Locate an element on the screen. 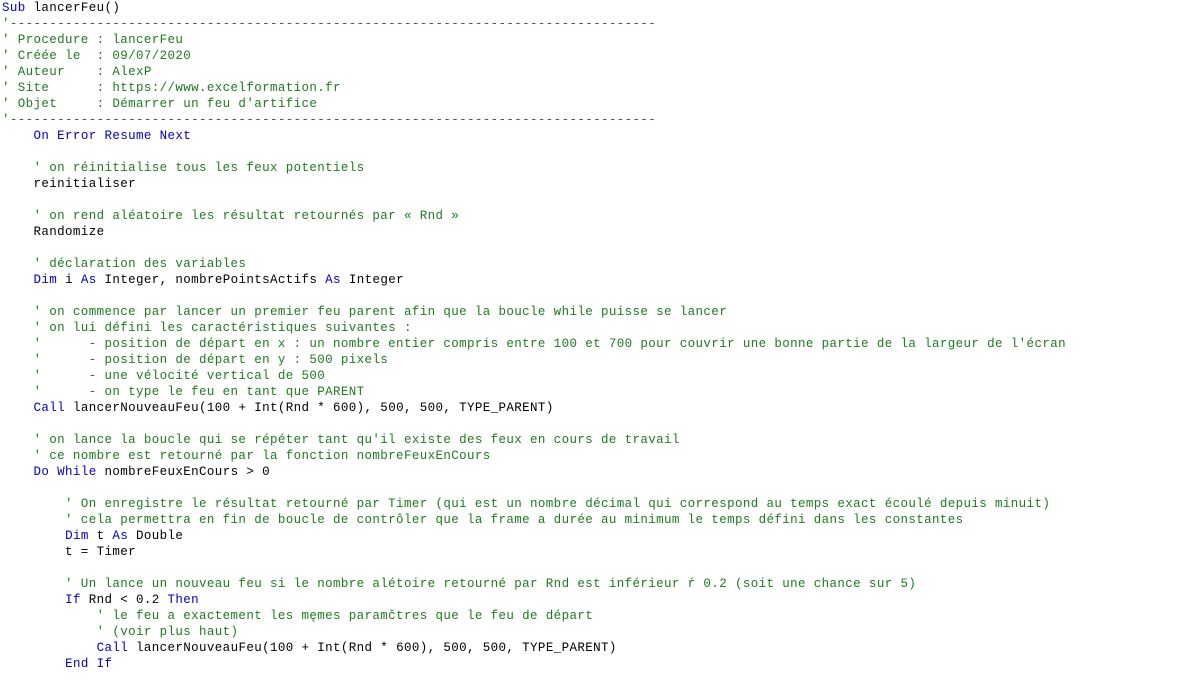  code-line: reinitialiser is located at coordinates (593, 184).